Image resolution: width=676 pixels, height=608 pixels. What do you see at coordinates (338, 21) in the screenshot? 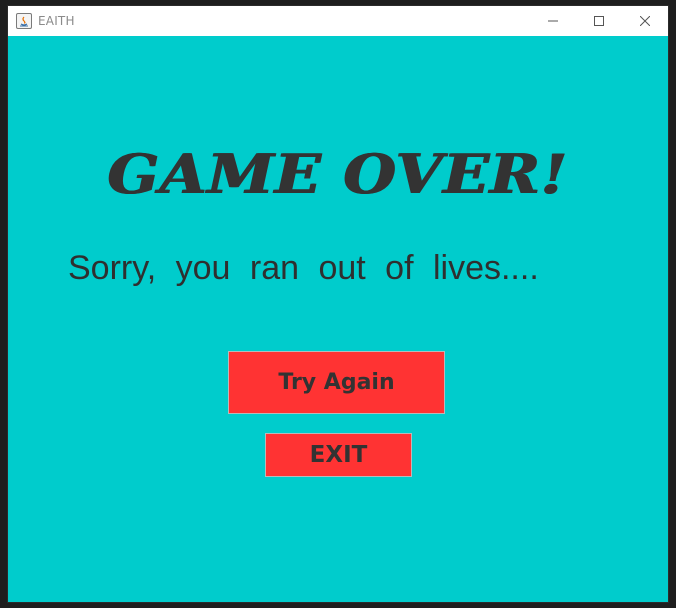
I see `title-bar: EAITH` at bounding box center [338, 21].